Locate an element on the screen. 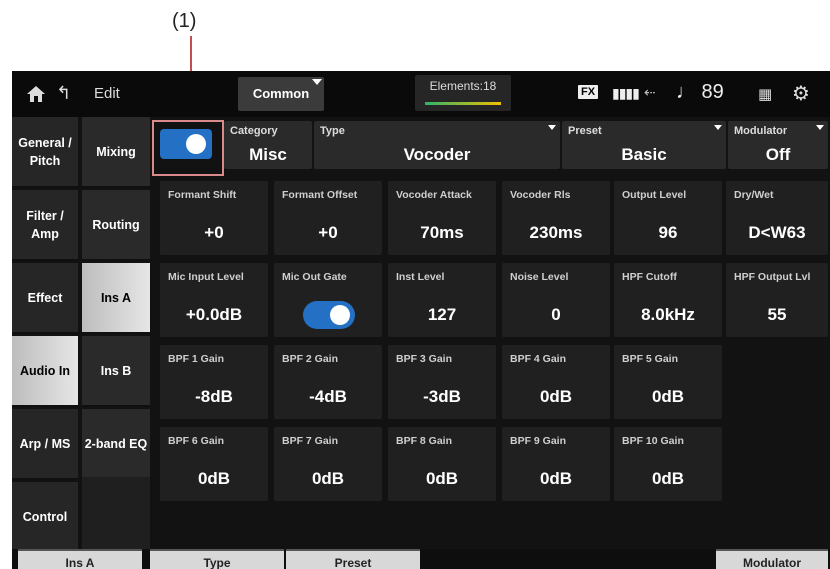 Image resolution: width=830 pixels, height=569 pixels. subnav-2band-eq: 2-band EQ is located at coordinates (116, 444).